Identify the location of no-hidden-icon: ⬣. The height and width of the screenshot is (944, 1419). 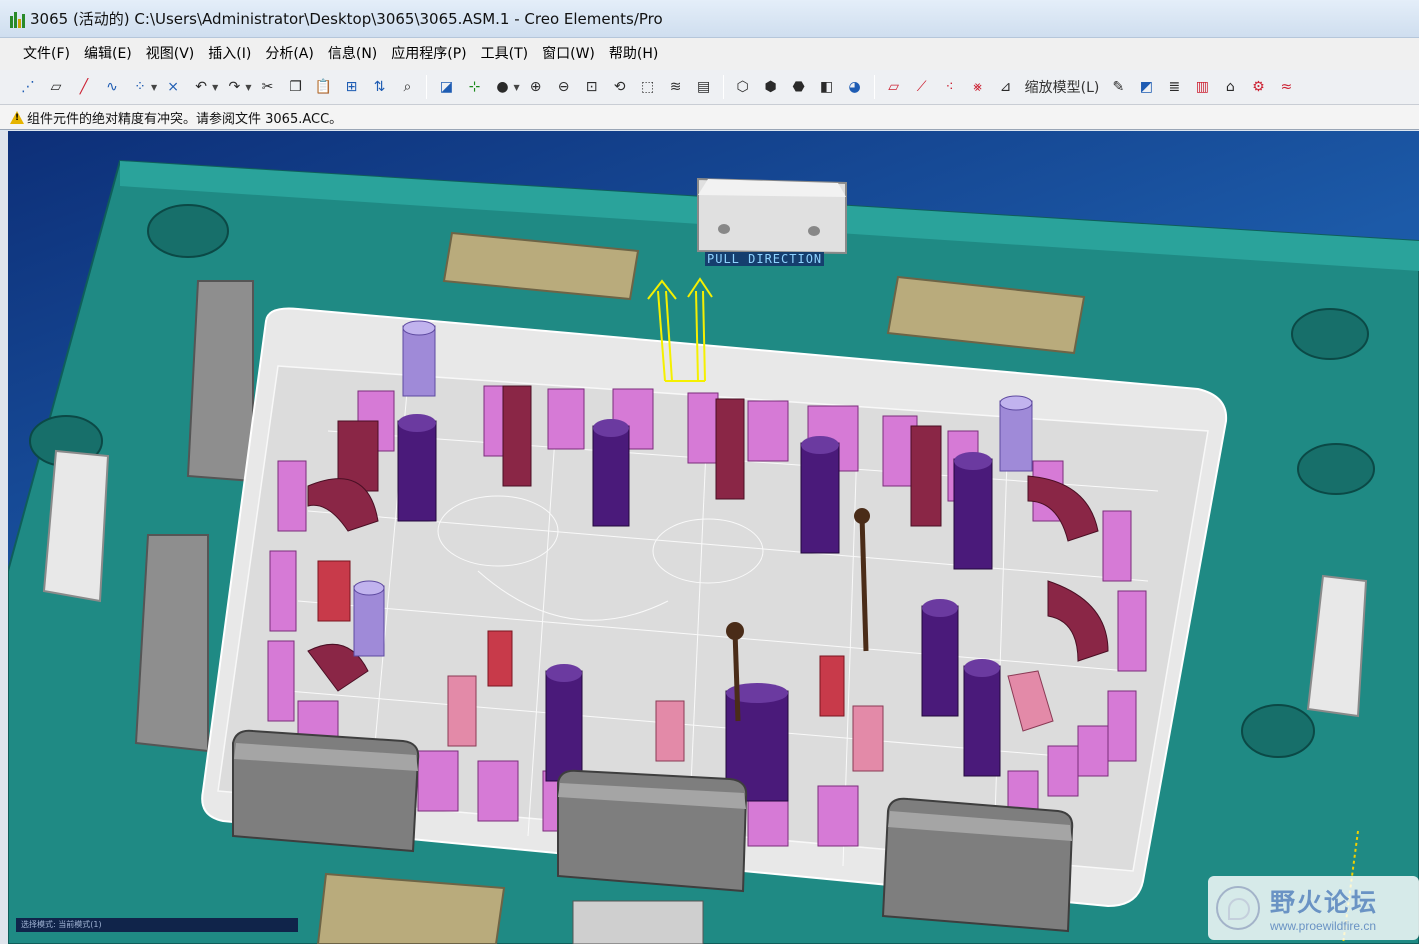
(799, 87).